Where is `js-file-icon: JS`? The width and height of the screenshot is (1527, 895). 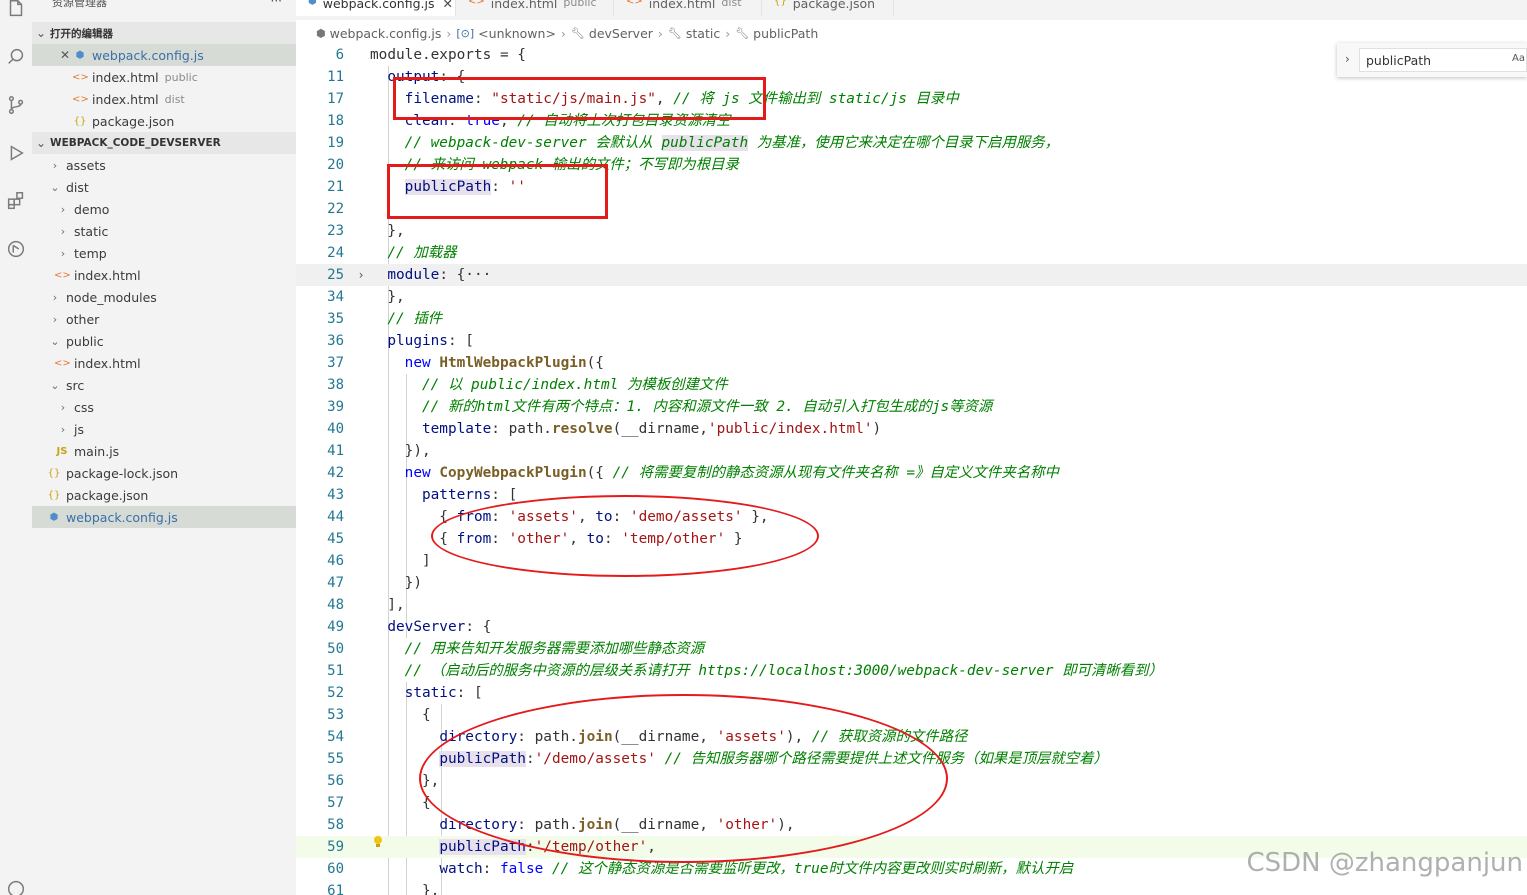 js-file-icon: JS is located at coordinates (62, 451).